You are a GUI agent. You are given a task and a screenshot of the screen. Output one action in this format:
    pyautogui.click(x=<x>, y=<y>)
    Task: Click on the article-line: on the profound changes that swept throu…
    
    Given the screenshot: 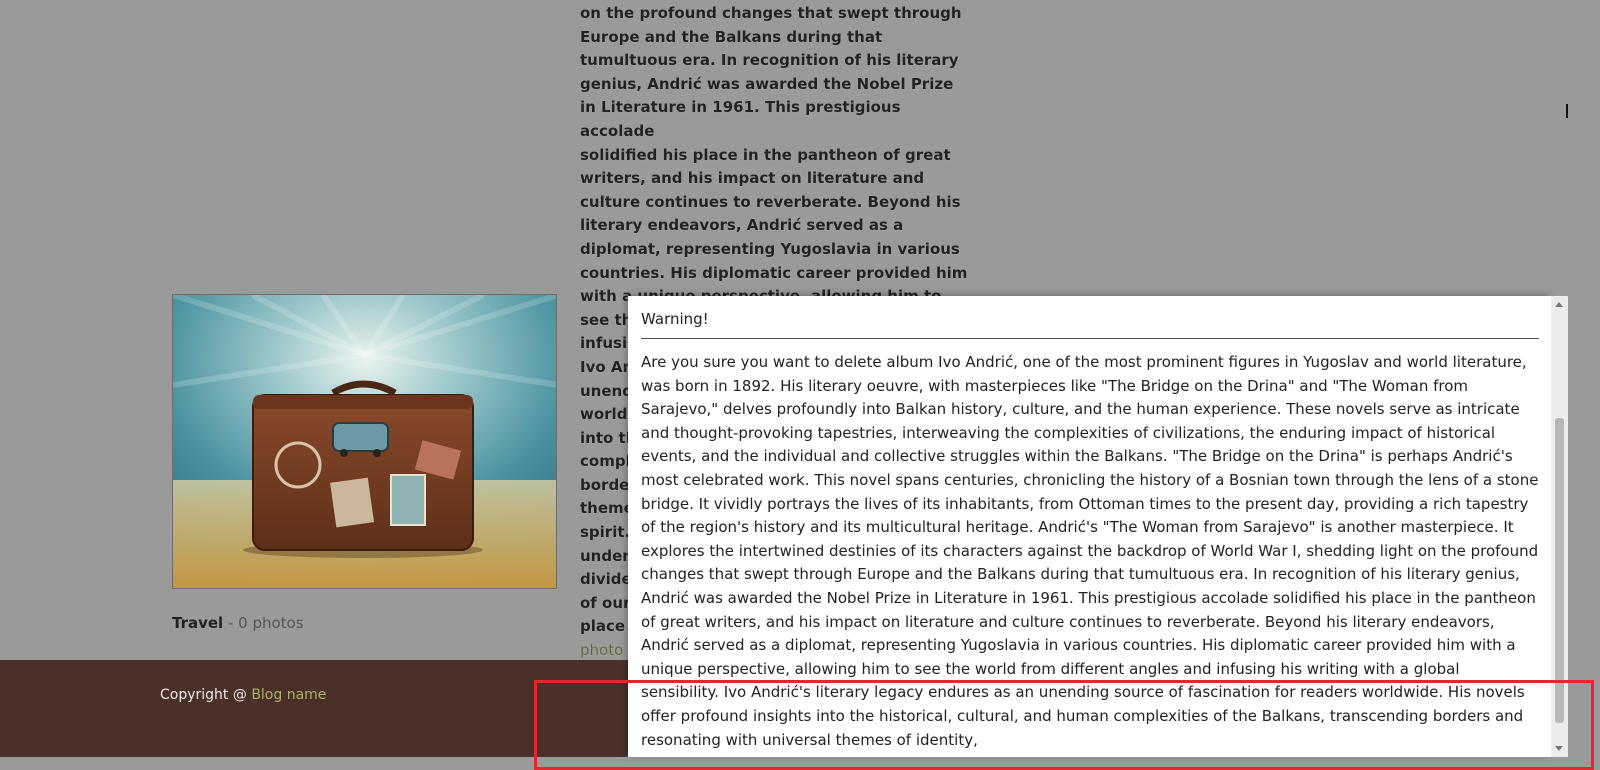 What is the action you would take?
    pyautogui.click(x=771, y=13)
    